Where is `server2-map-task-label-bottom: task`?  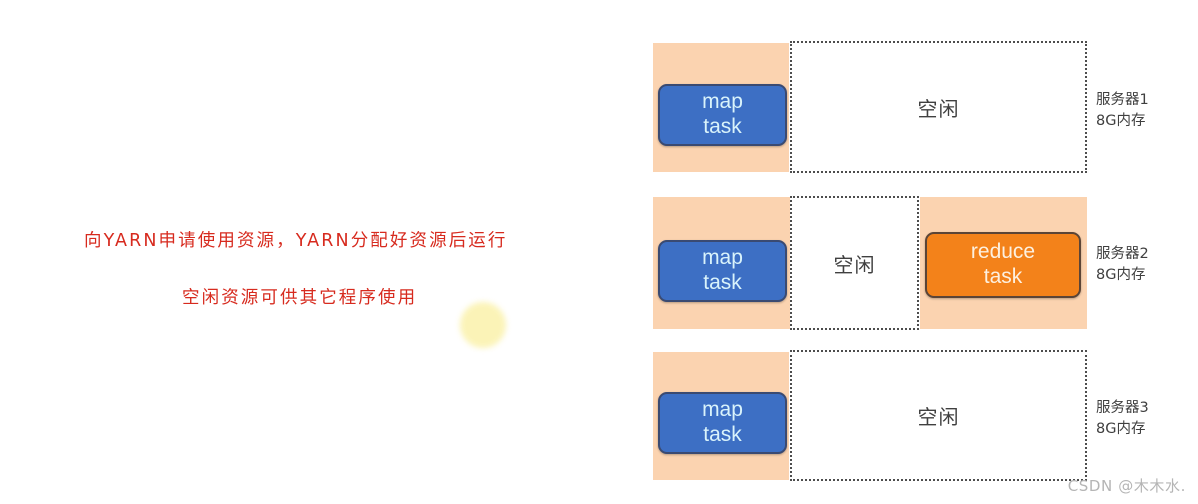
server2-map-task-label-bottom: task is located at coordinates (722, 282).